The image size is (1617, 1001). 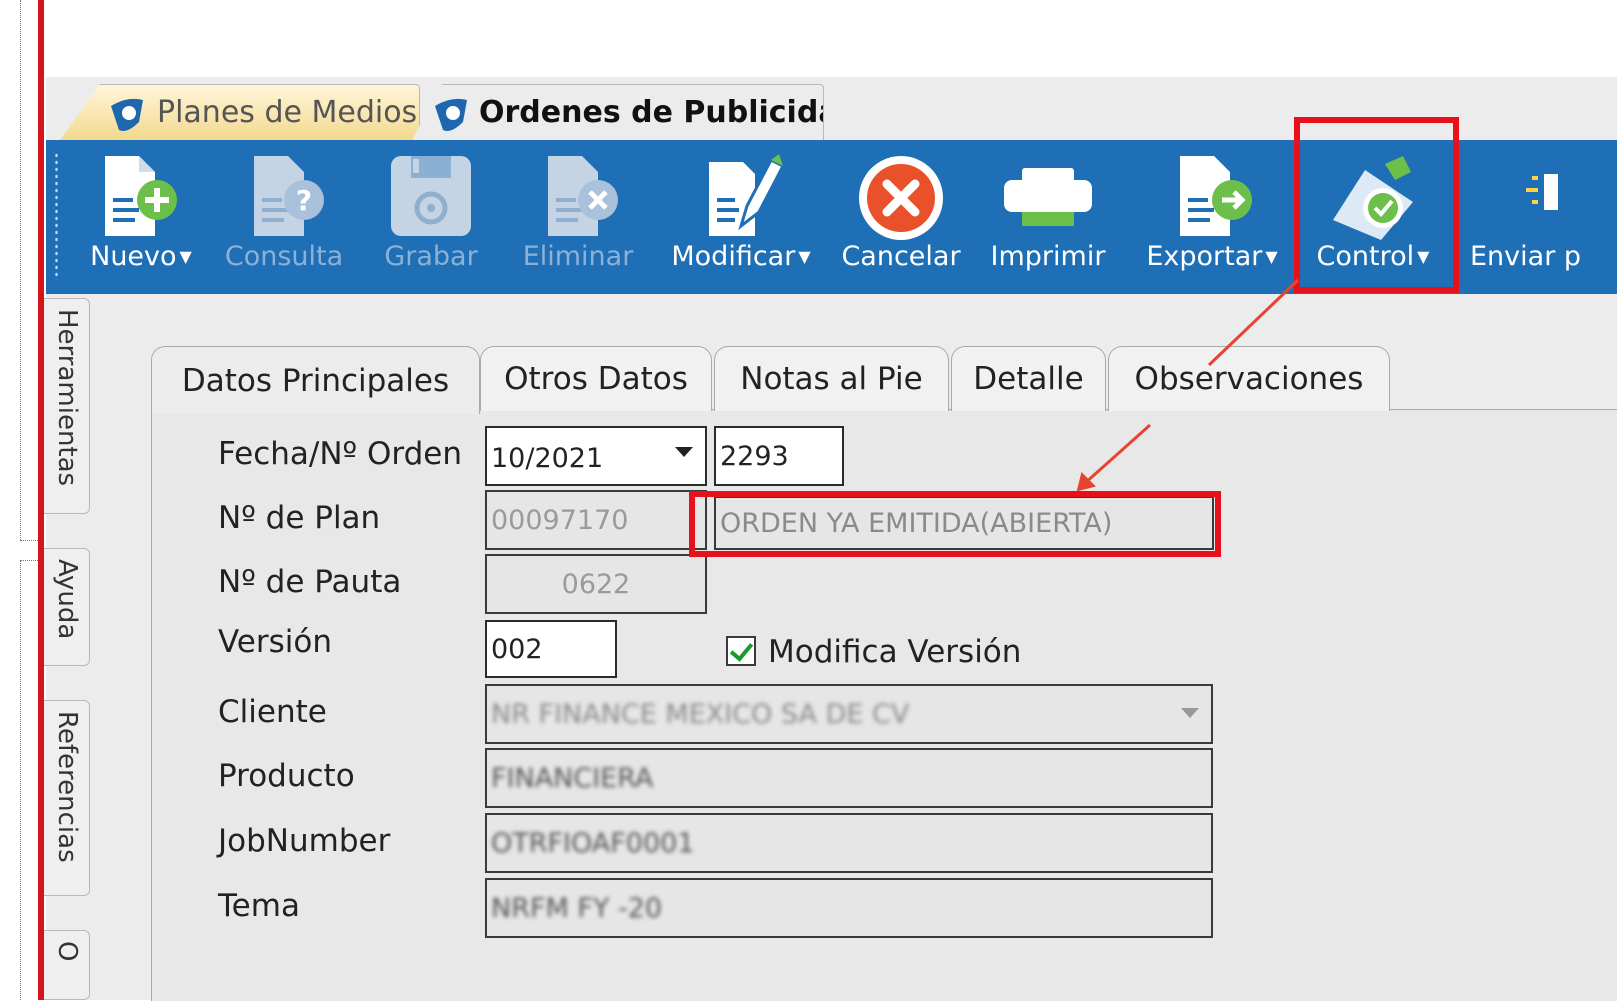 I want to click on eliminar-label: Eliminar, so click(x=578, y=256).